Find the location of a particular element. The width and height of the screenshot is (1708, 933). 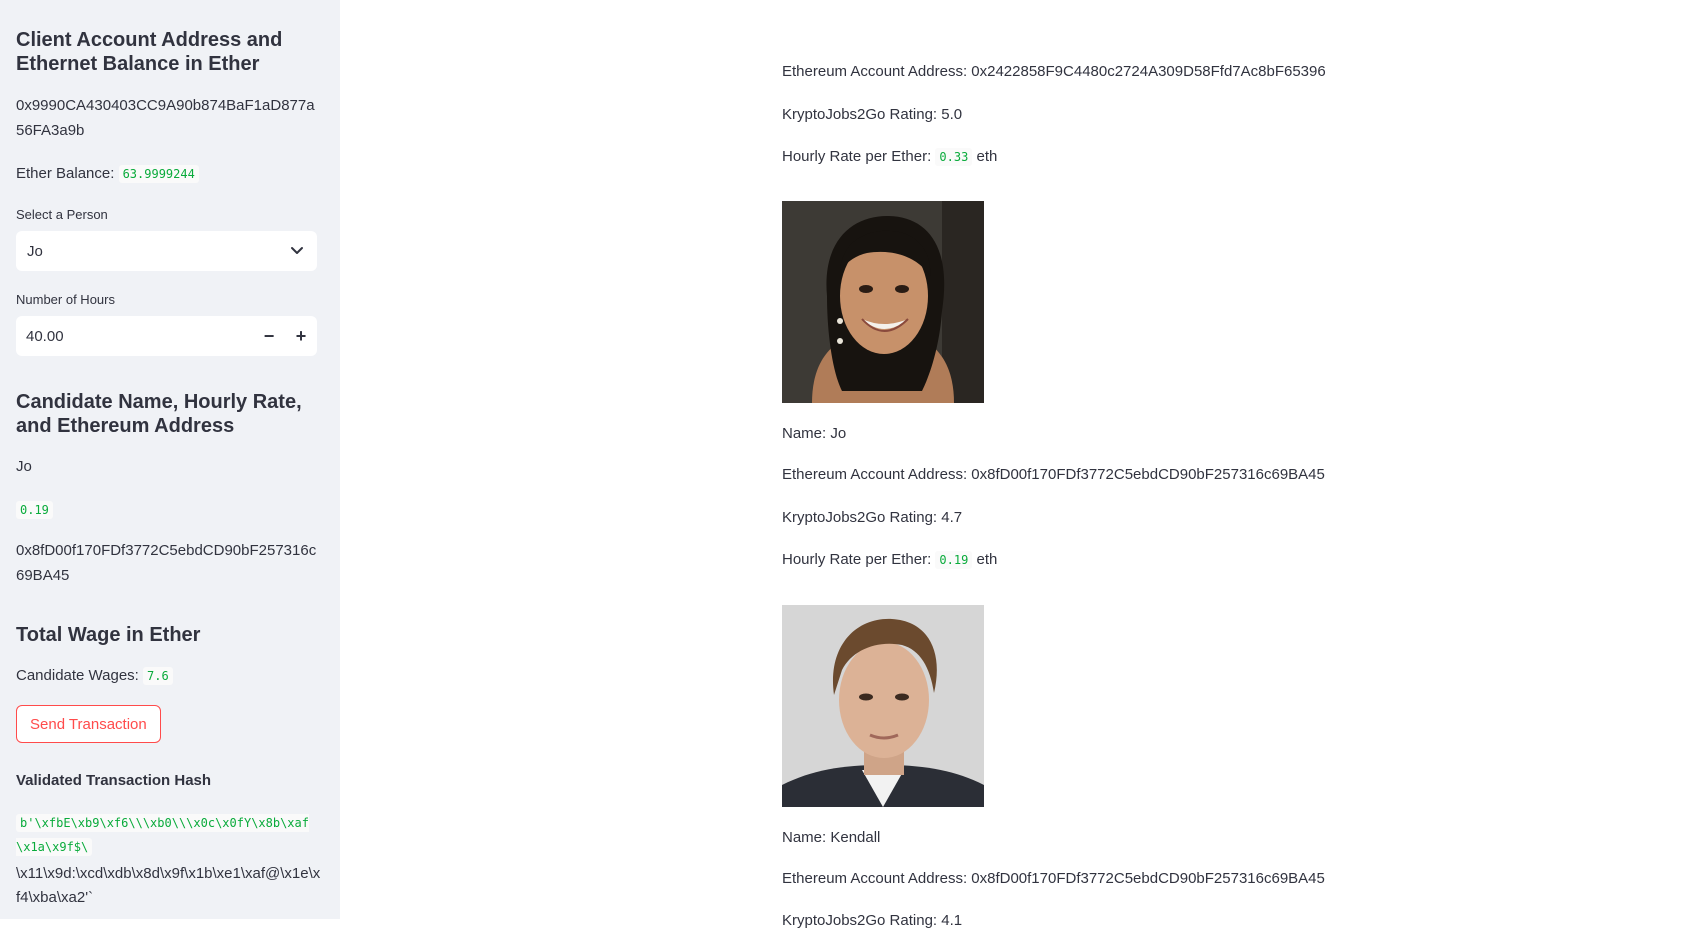

hours-decrement-button: − is located at coordinates (269, 336).